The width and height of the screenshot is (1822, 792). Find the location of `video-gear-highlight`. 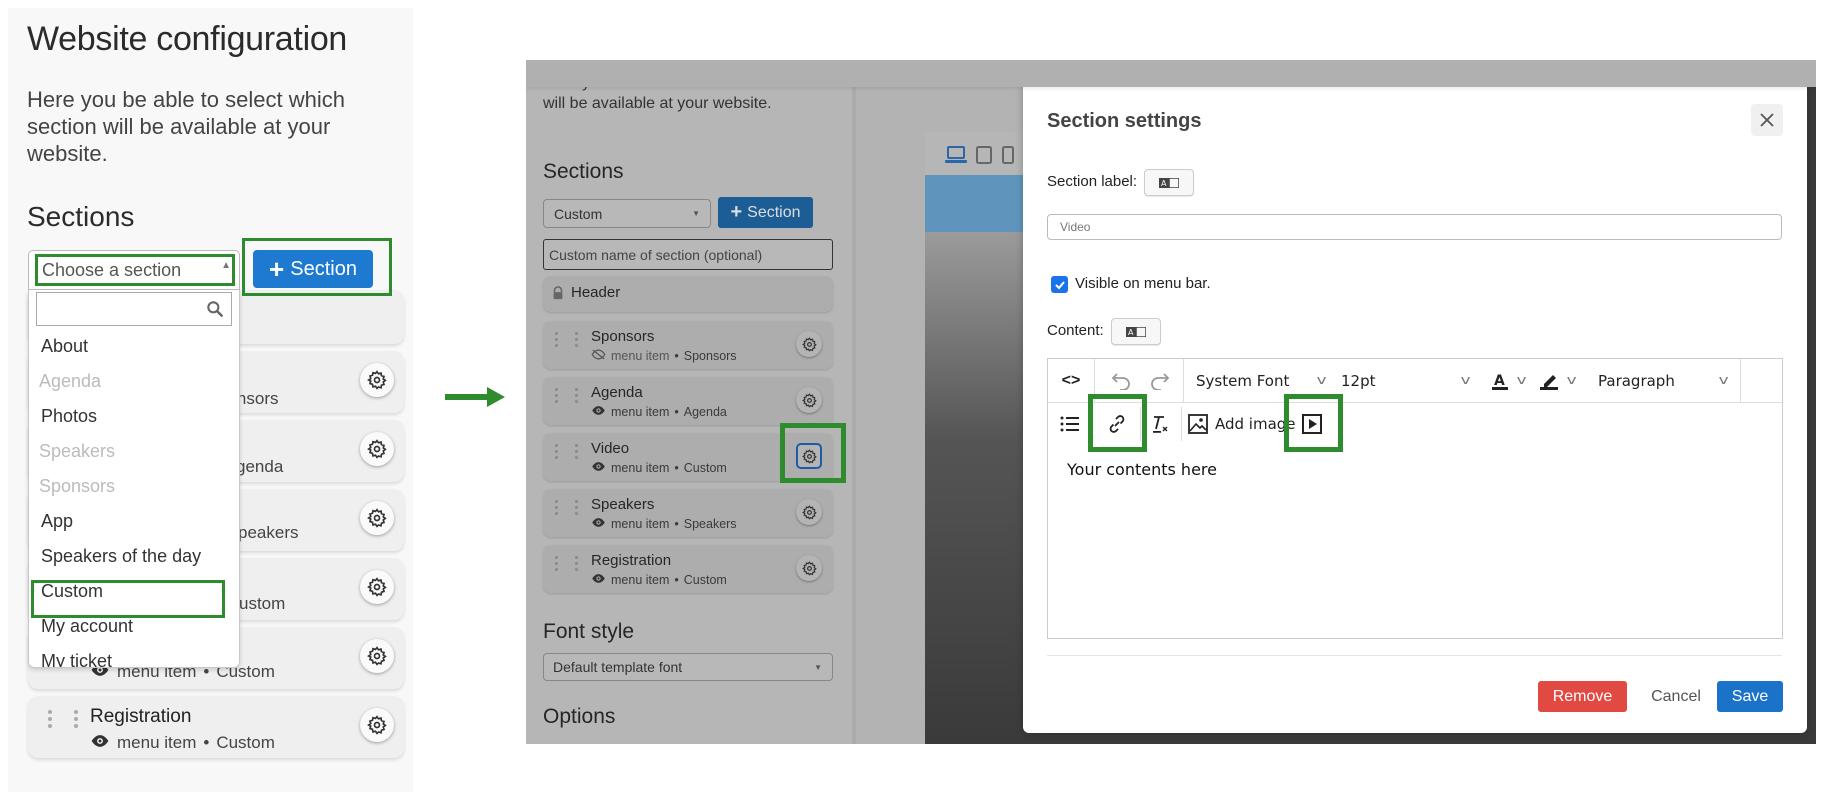

video-gear-highlight is located at coordinates (813, 453).